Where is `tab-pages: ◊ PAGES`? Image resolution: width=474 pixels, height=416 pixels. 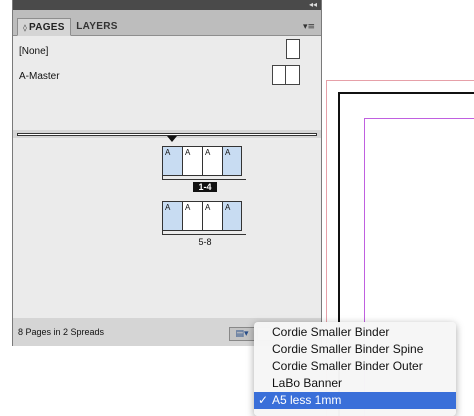 tab-pages: ◊ PAGES is located at coordinates (44, 27).